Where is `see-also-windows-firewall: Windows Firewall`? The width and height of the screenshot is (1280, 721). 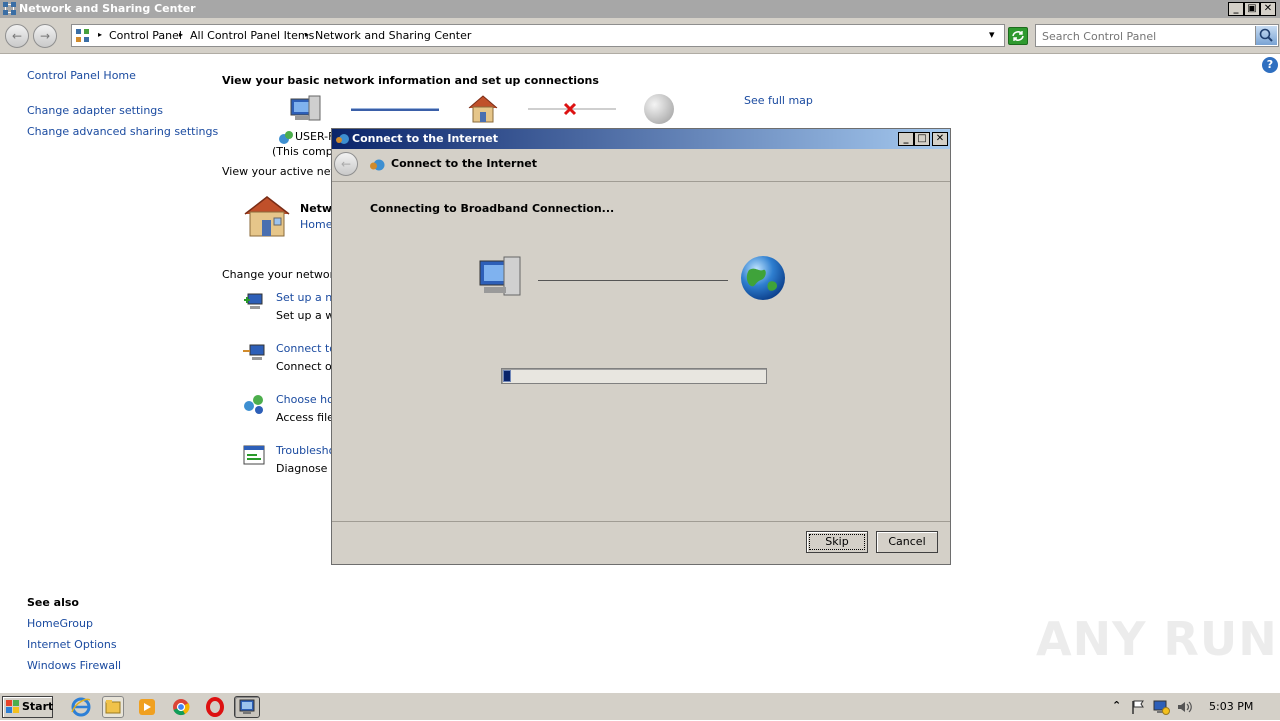 see-also-windows-firewall: Windows Firewall is located at coordinates (74, 665).